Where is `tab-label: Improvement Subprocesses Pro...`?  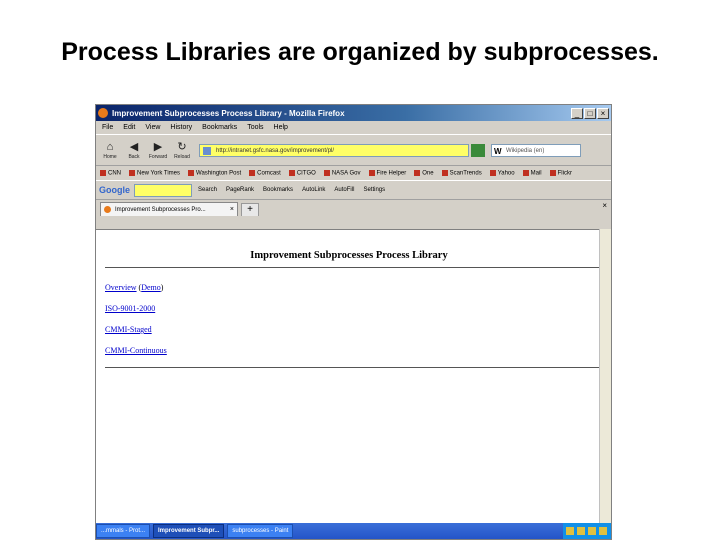 tab-label: Improvement Subprocesses Pro... is located at coordinates (160, 210).